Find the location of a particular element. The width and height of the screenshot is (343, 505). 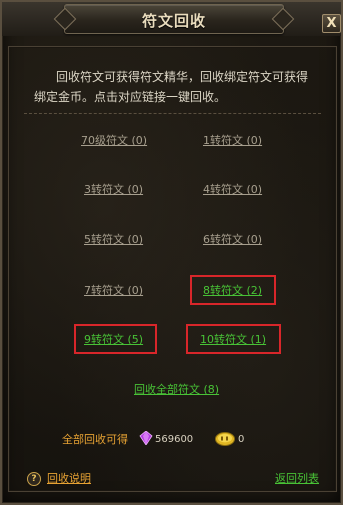

rune-link-5: 5转符文 (0) is located at coordinates (113, 240).